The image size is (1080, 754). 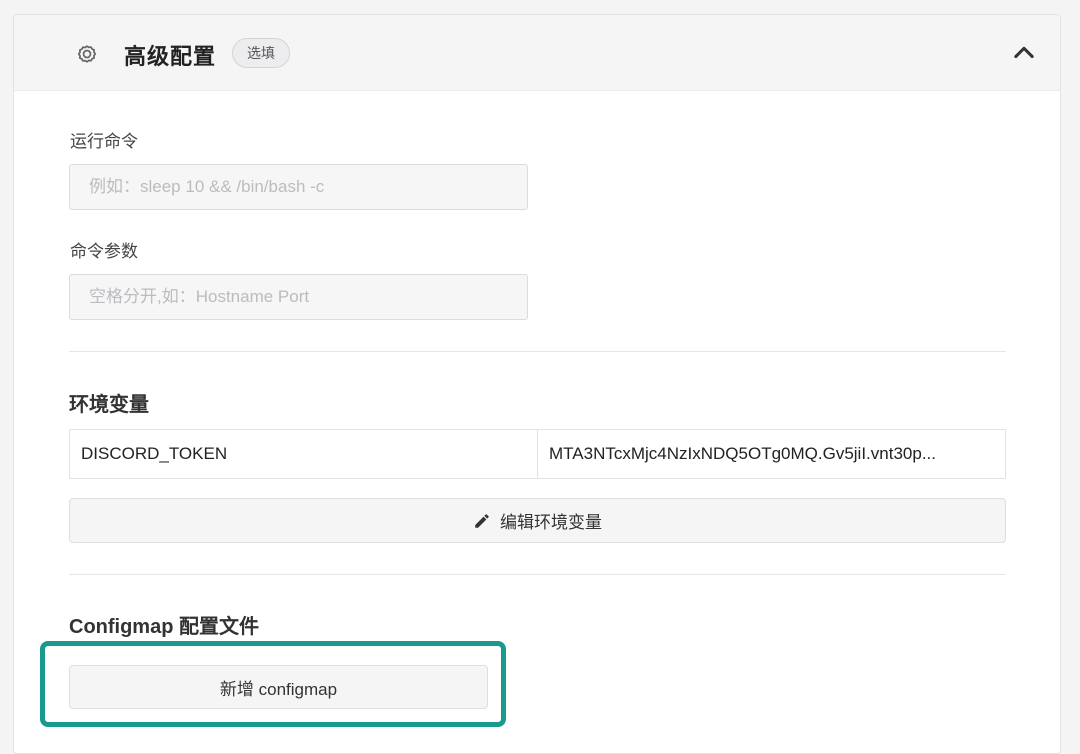 What do you see at coordinates (104, 141) in the screenshot?
I see `run-command-label: 运行命令` at bounding box center [104, 141].